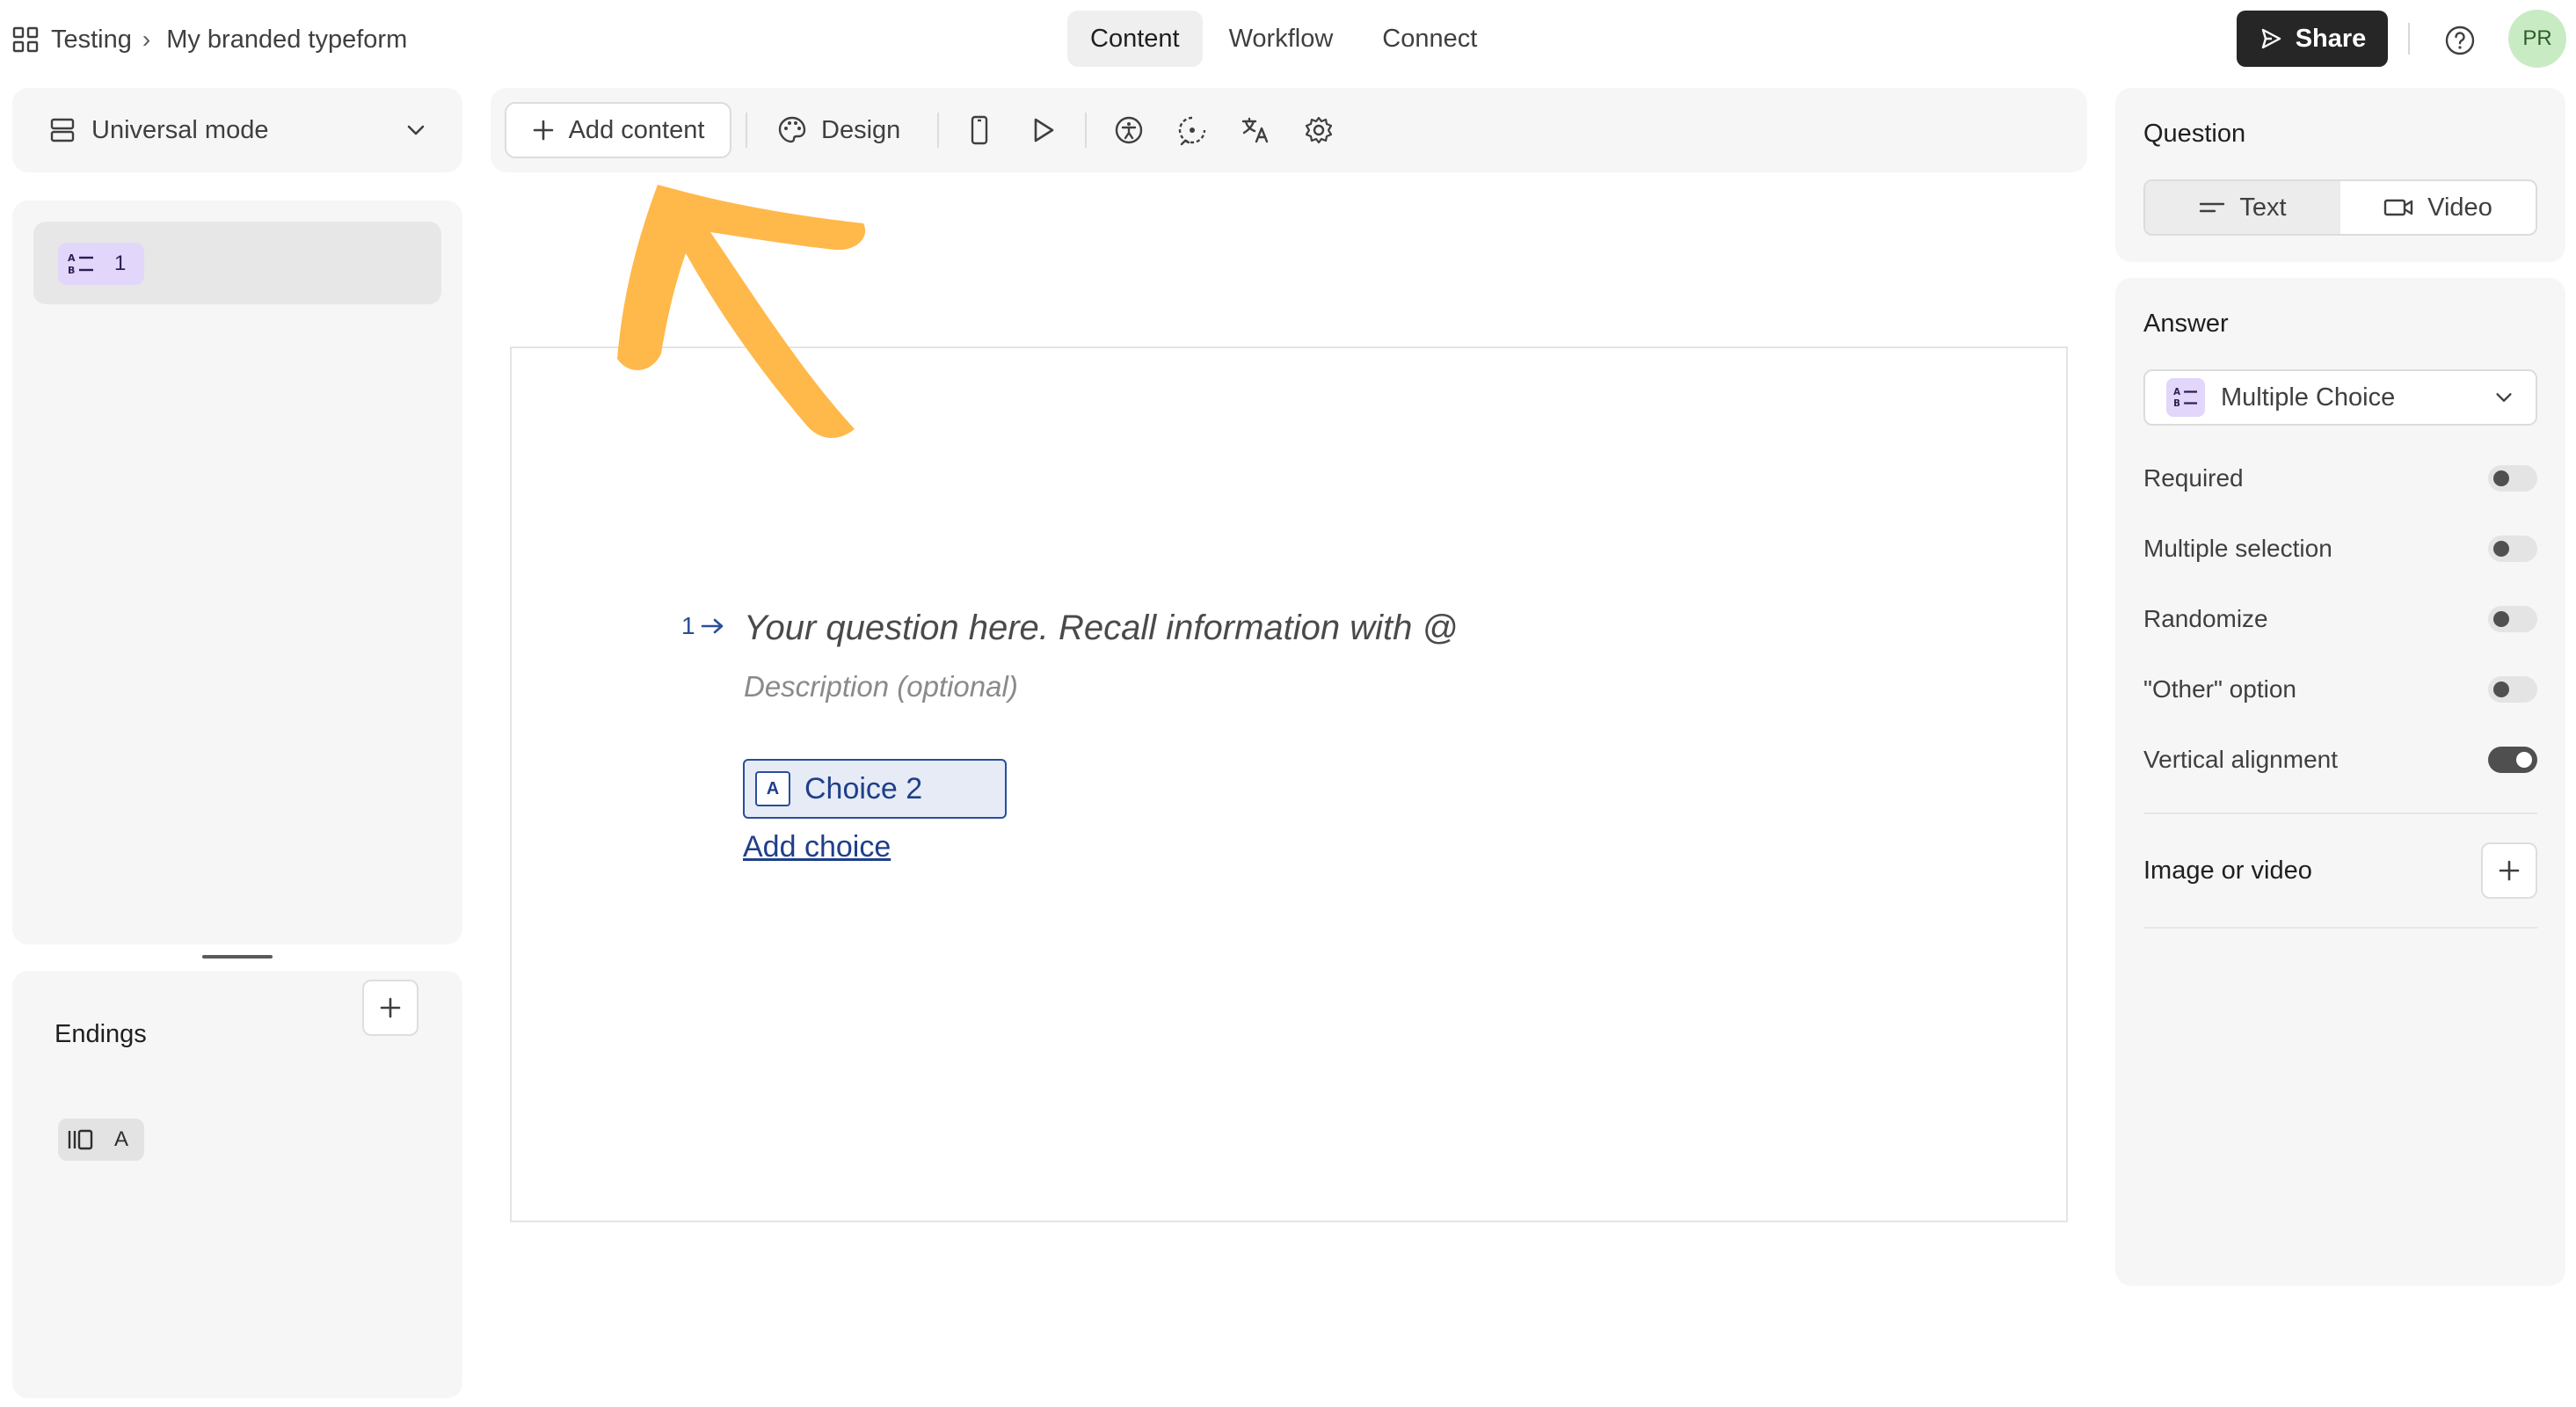  What do you see at coordinates (741, 312) in the screenshot?
I see `annotation-arrow` at bounding box center [741, 312].